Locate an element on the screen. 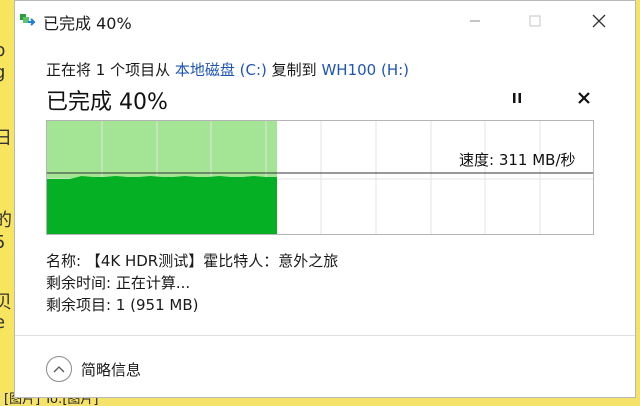  title-bar: 已完成 40% is located at coordinates (325, 21).